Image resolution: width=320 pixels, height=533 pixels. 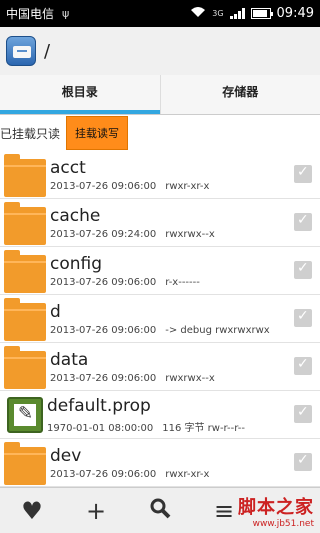 I want to click on file-perm: -> debug rwxrwxrwx, so click(x=217, y=330).